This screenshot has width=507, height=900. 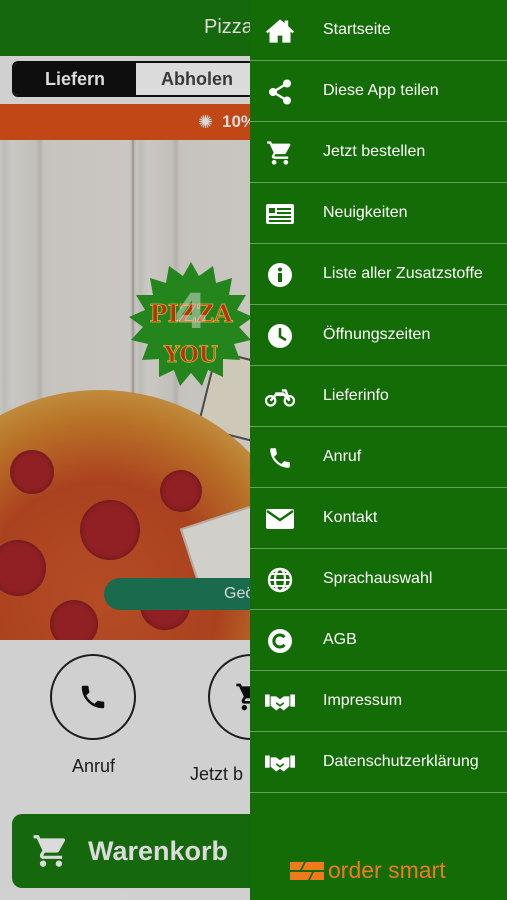 I want to click on brand-name: order smart, so click(x=387, y=869).